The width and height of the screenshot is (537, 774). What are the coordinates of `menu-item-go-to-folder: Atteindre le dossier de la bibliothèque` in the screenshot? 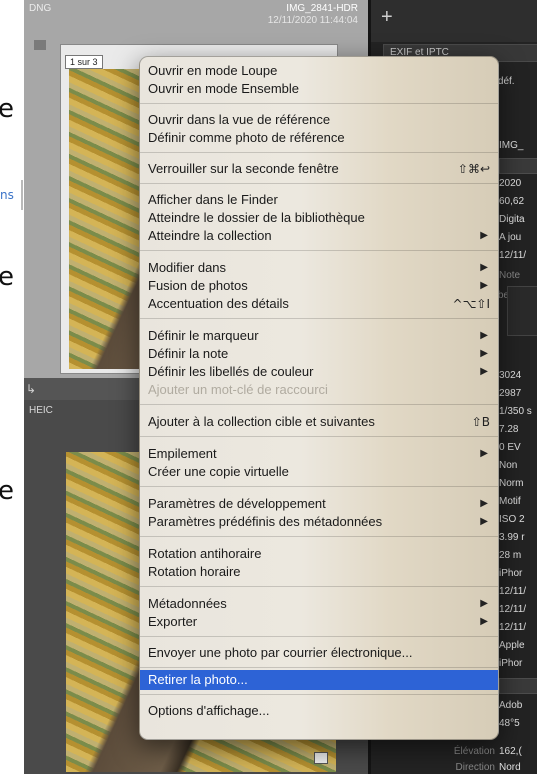 It's located at (319, 218).